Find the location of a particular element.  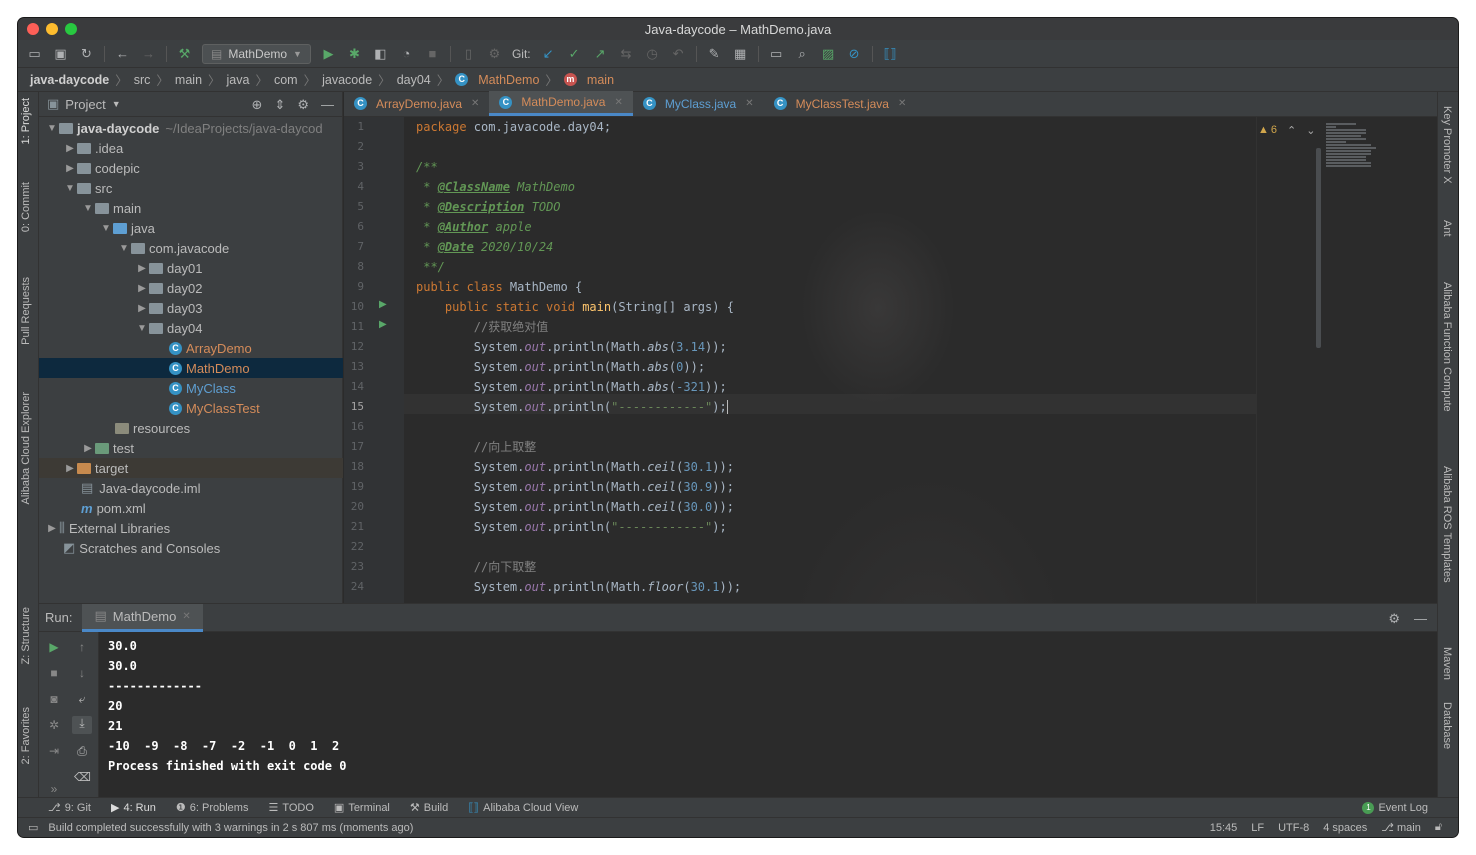

tree-item-my-class-test: C MyClassTest is located at coordinates (191, 408).